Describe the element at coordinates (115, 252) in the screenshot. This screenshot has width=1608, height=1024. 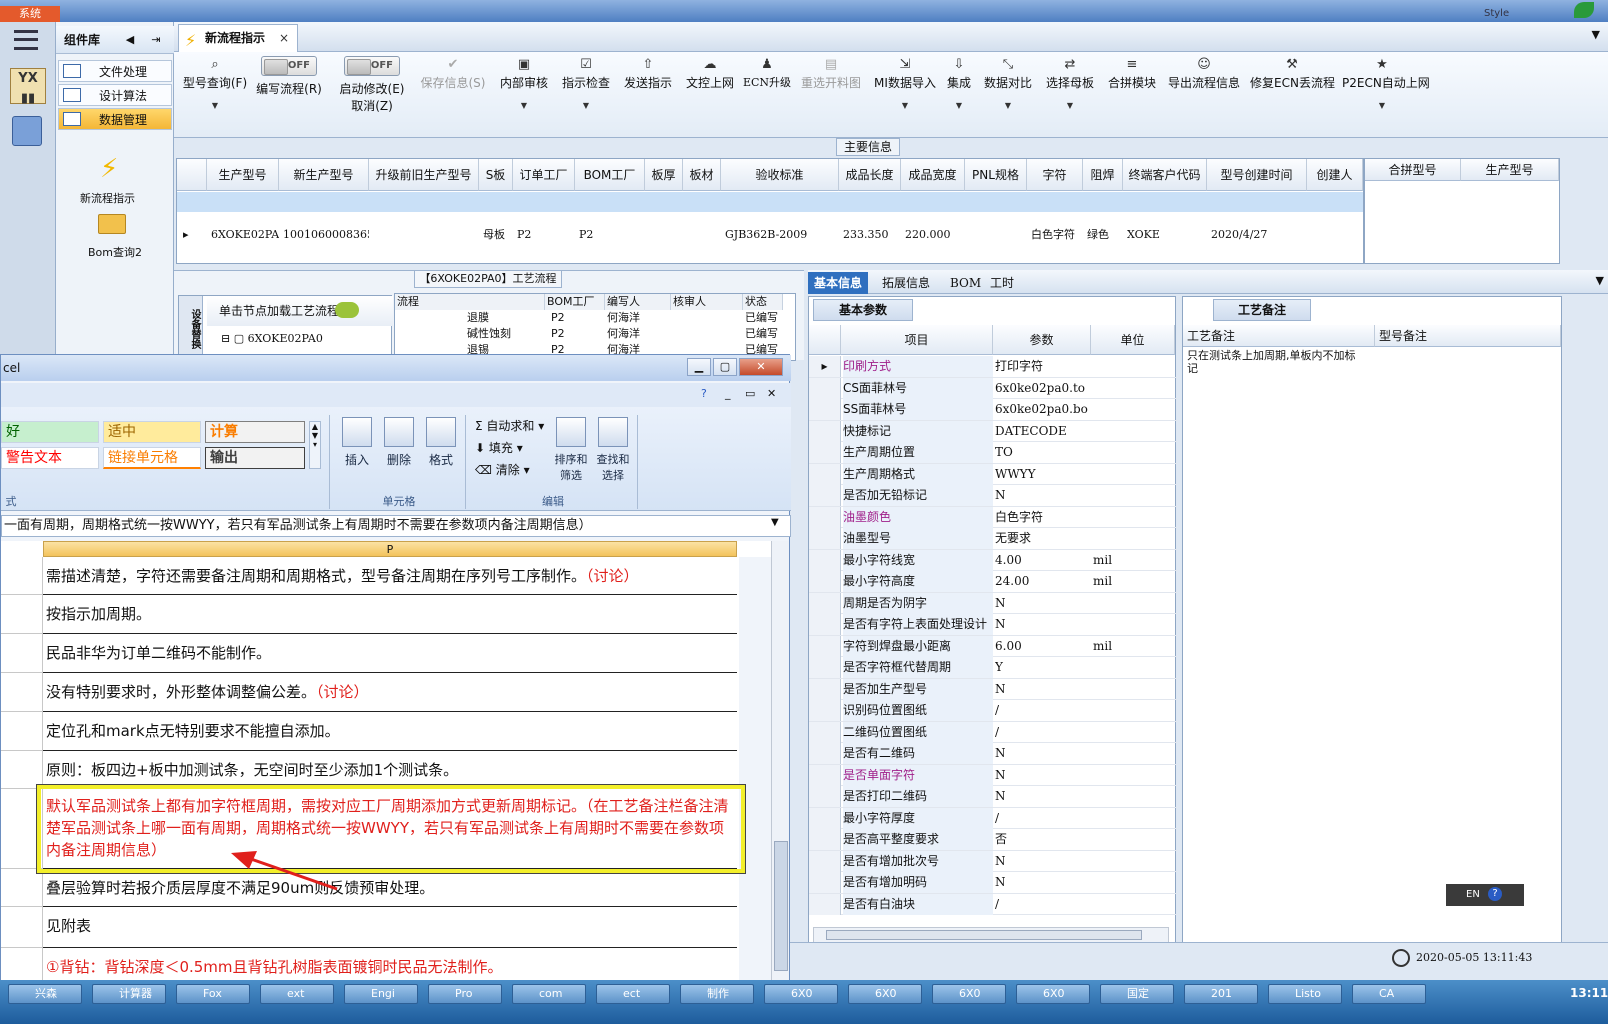
I see `shortcut-bom-query: Bom查询2` at that location.